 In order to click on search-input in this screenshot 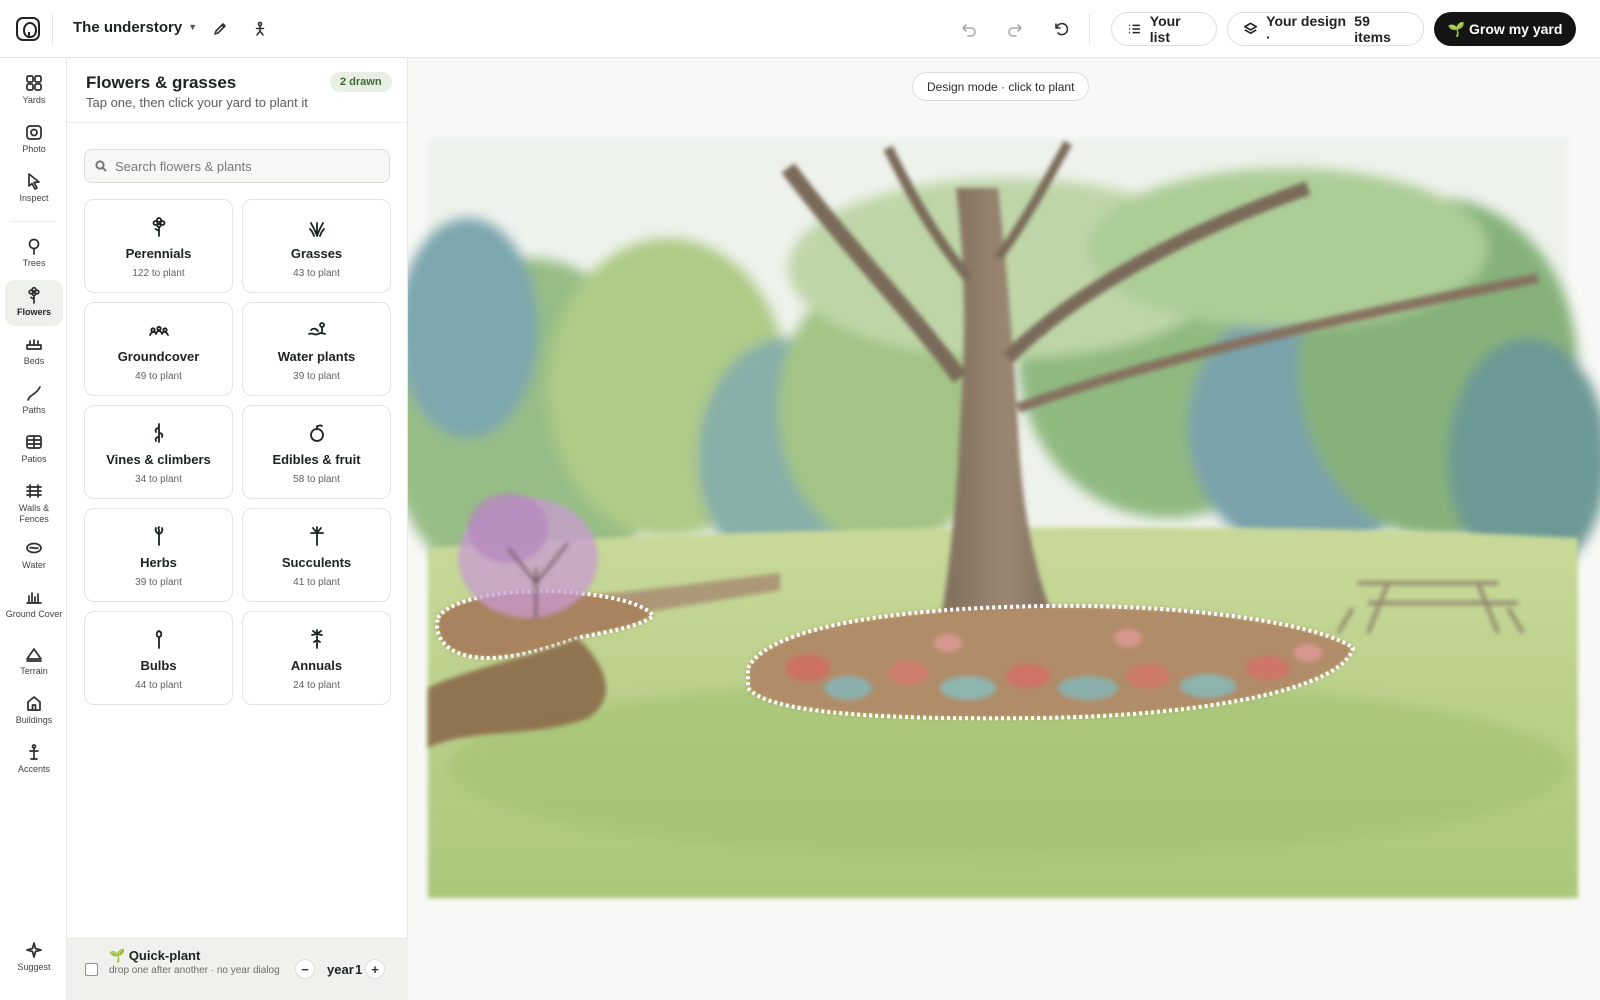, I will do `click(245, 166)`.